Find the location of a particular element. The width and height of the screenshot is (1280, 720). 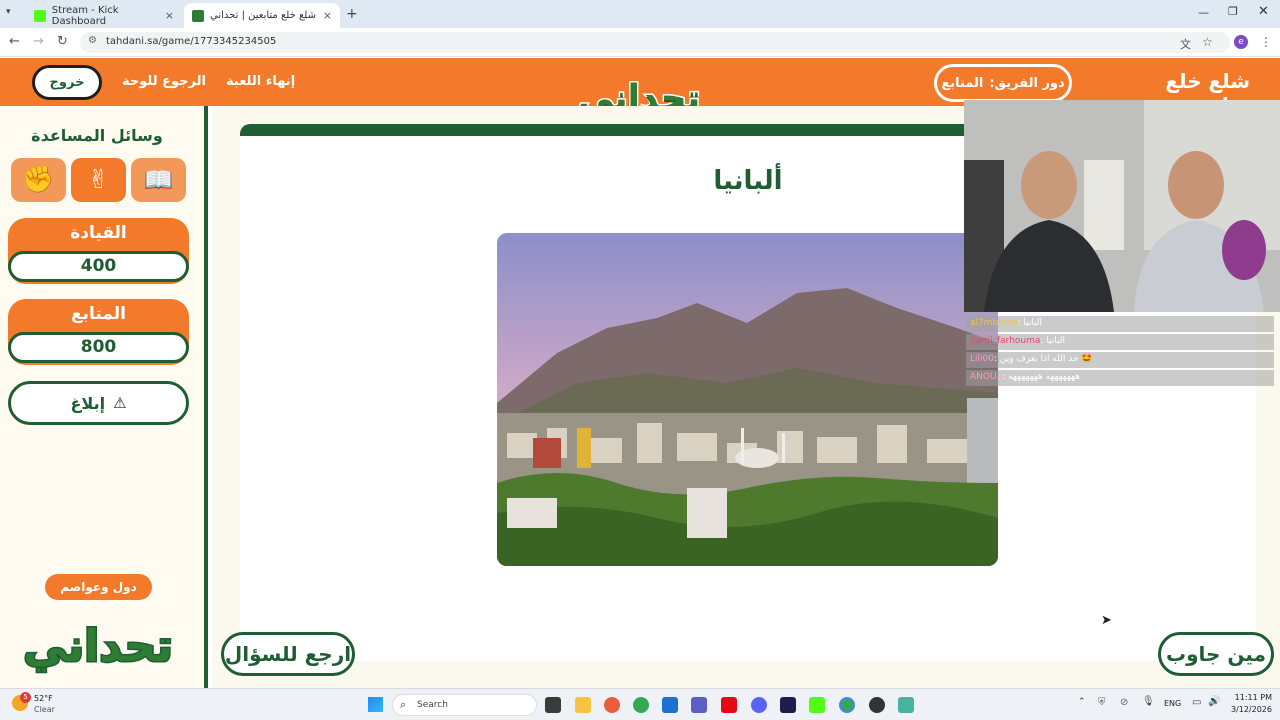

task-view-icon is located at coordinates (553, 705).